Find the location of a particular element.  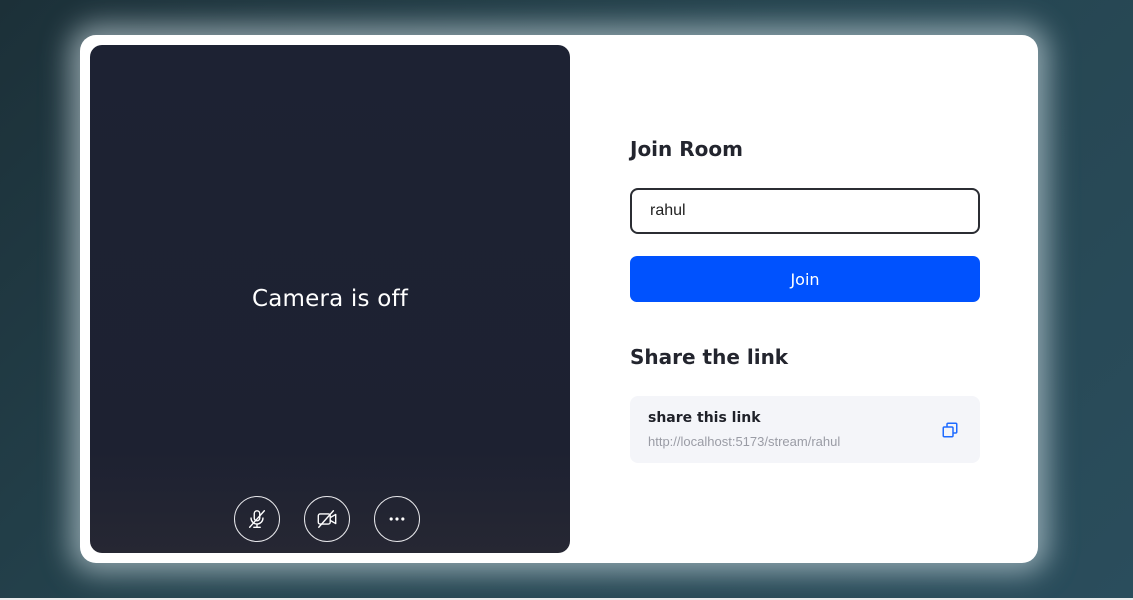

toggle-camera-button is located at coordinates (327, 519).